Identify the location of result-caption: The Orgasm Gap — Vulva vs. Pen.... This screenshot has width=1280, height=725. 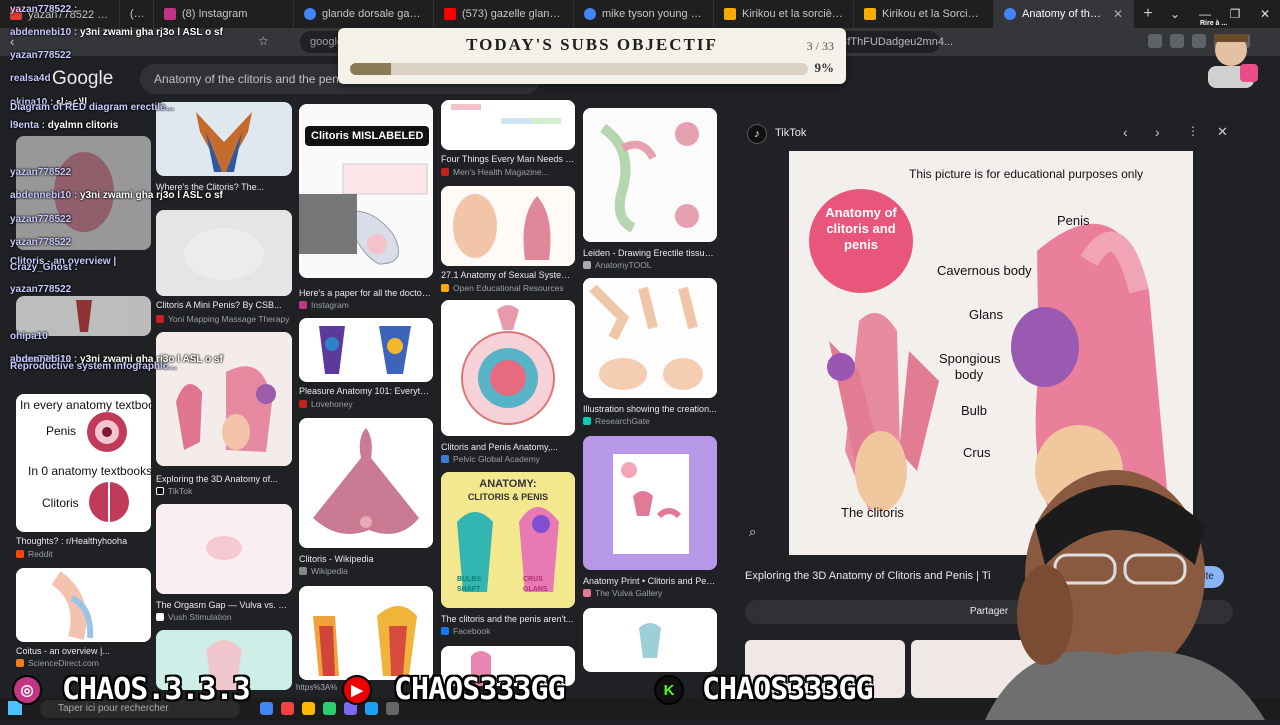
(224, 605).